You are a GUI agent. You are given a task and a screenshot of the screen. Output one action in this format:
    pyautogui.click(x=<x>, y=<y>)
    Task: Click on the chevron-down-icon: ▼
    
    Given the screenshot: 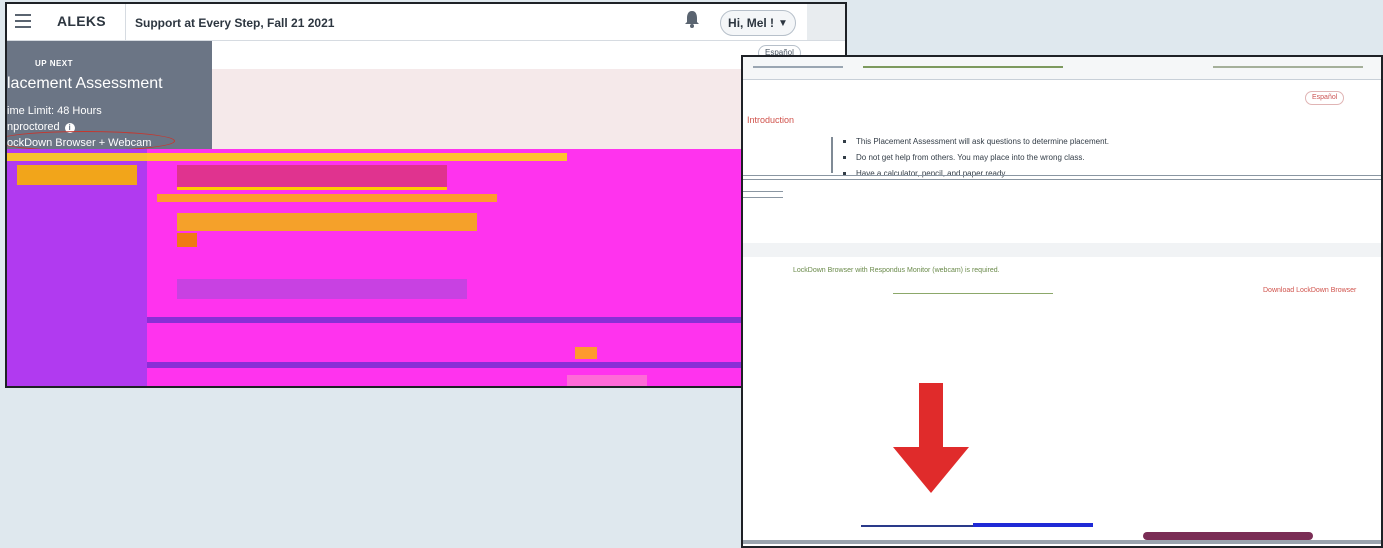 What is the action you would take?
    pyautogui.click(x=783, y=23)
    